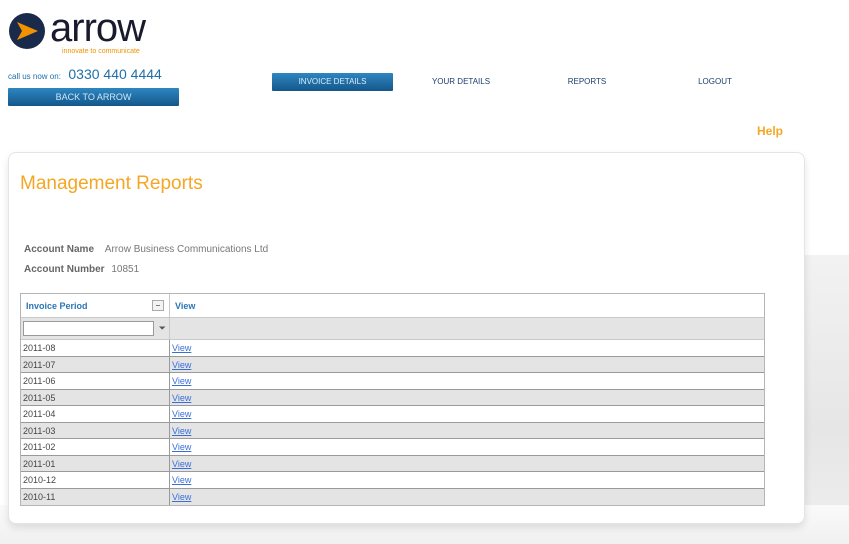 The image size is (849, 544). I want to click on invoice-period-cell: 2011-06, so click(95, 381).